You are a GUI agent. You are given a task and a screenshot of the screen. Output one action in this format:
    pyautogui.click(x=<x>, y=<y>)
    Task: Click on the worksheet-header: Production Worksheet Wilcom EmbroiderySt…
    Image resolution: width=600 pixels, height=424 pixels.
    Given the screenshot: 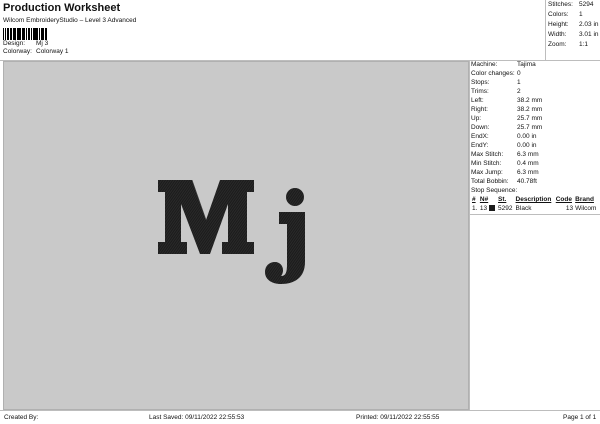 What is the action you would take?
    pyautogui.click(x=273, y=31)
    